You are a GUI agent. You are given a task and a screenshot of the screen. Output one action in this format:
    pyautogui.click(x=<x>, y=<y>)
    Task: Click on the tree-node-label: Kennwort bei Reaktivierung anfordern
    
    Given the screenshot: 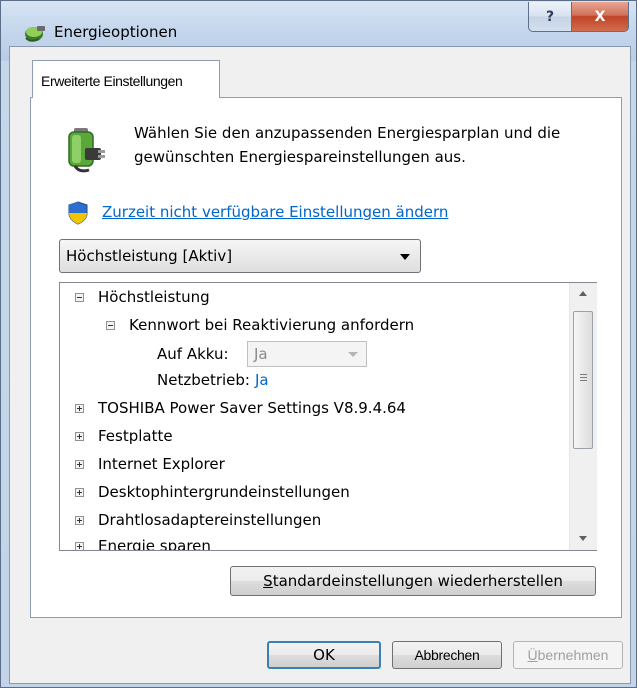 What is the action you would take?
    pyautogui.click(x=272, y=325)
    